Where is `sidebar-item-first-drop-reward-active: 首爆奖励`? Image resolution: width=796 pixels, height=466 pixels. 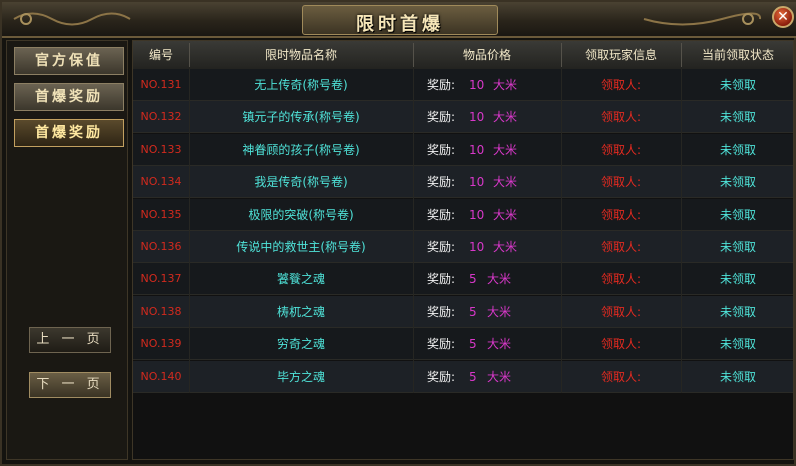
sidebar-item-first-drop-reward-active: 首爆奖励 is located at coordinates (69, 133).